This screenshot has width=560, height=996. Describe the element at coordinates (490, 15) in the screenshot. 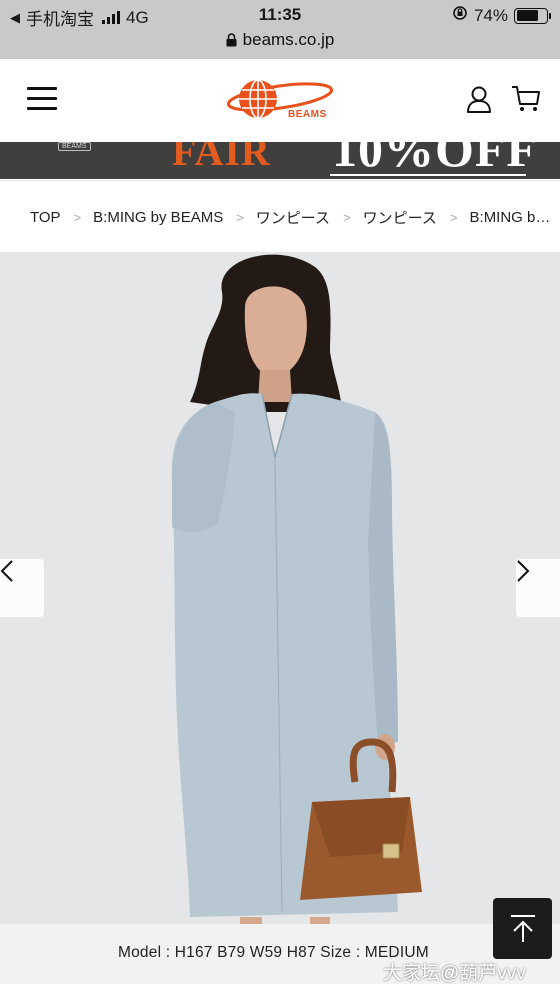

I see `battery-percent: 74%` at that location.